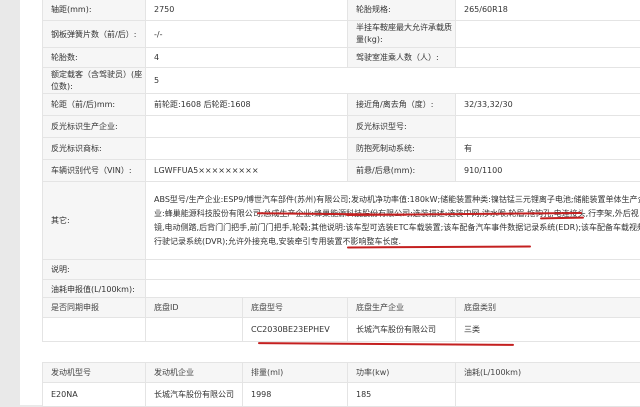 The image size is (640, 407). I want to click on label-cell: 反光标识商标:, so click(94, 149).